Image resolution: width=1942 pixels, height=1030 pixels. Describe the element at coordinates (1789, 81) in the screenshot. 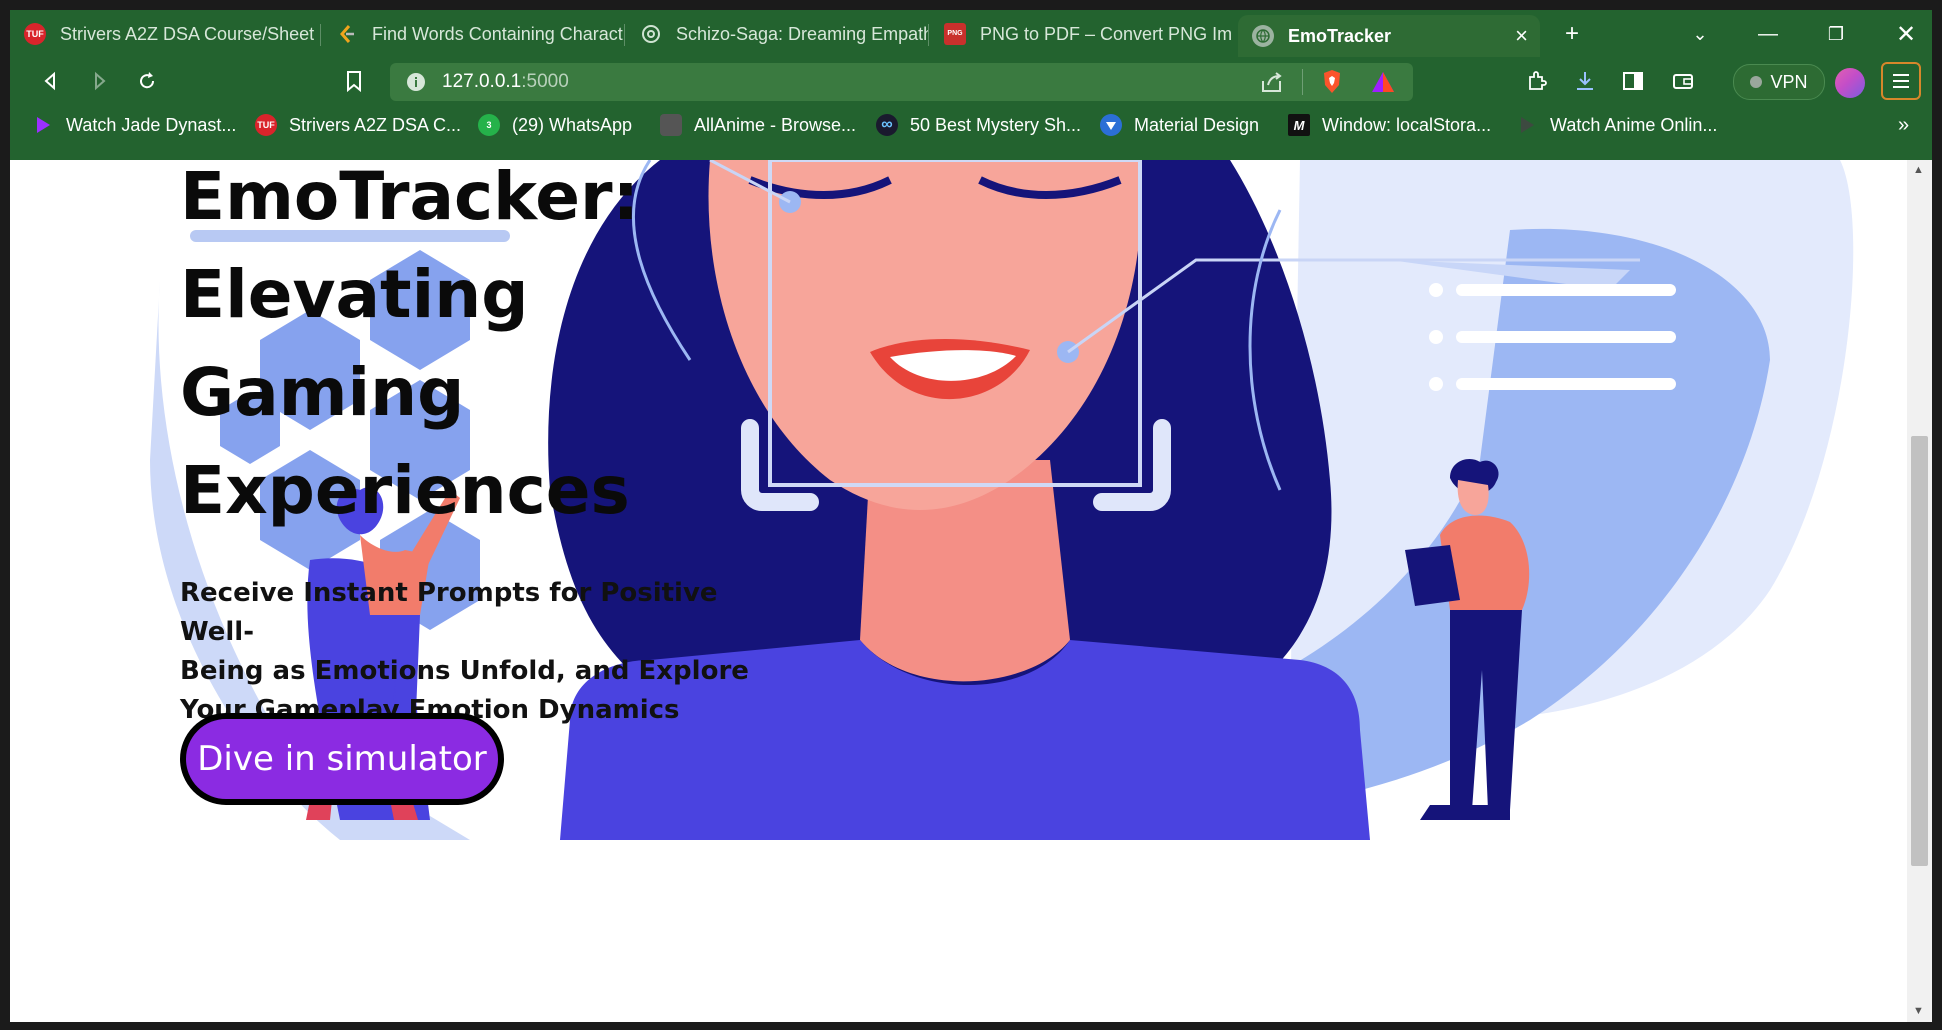

I see `vpn-label: VPN` at that location.